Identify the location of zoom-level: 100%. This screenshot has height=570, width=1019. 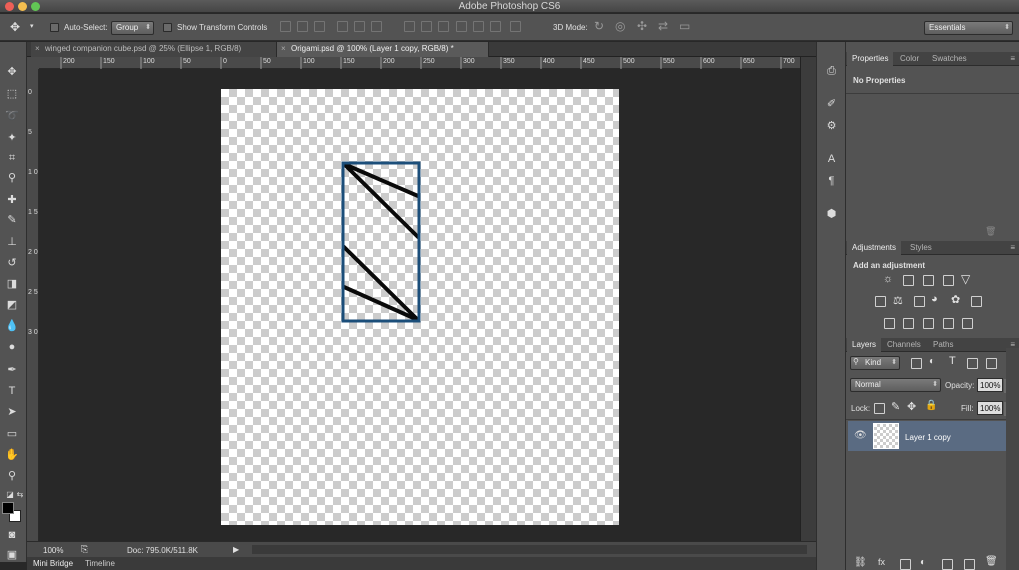
(53, 550).